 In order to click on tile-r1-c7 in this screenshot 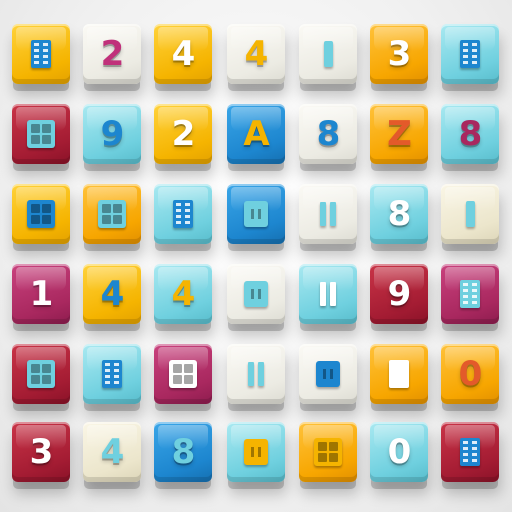, I will do `click(470, 54)`.